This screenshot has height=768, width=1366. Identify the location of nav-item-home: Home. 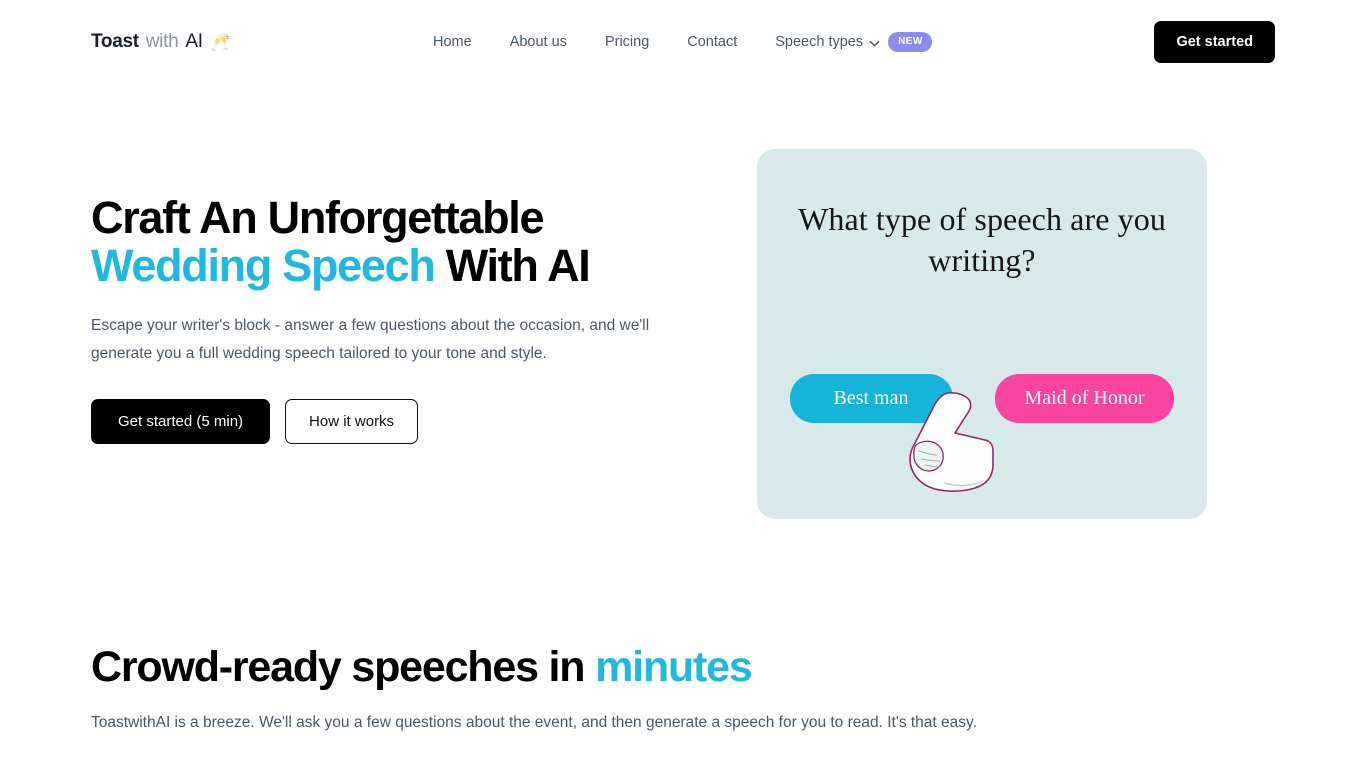
(462, 42).